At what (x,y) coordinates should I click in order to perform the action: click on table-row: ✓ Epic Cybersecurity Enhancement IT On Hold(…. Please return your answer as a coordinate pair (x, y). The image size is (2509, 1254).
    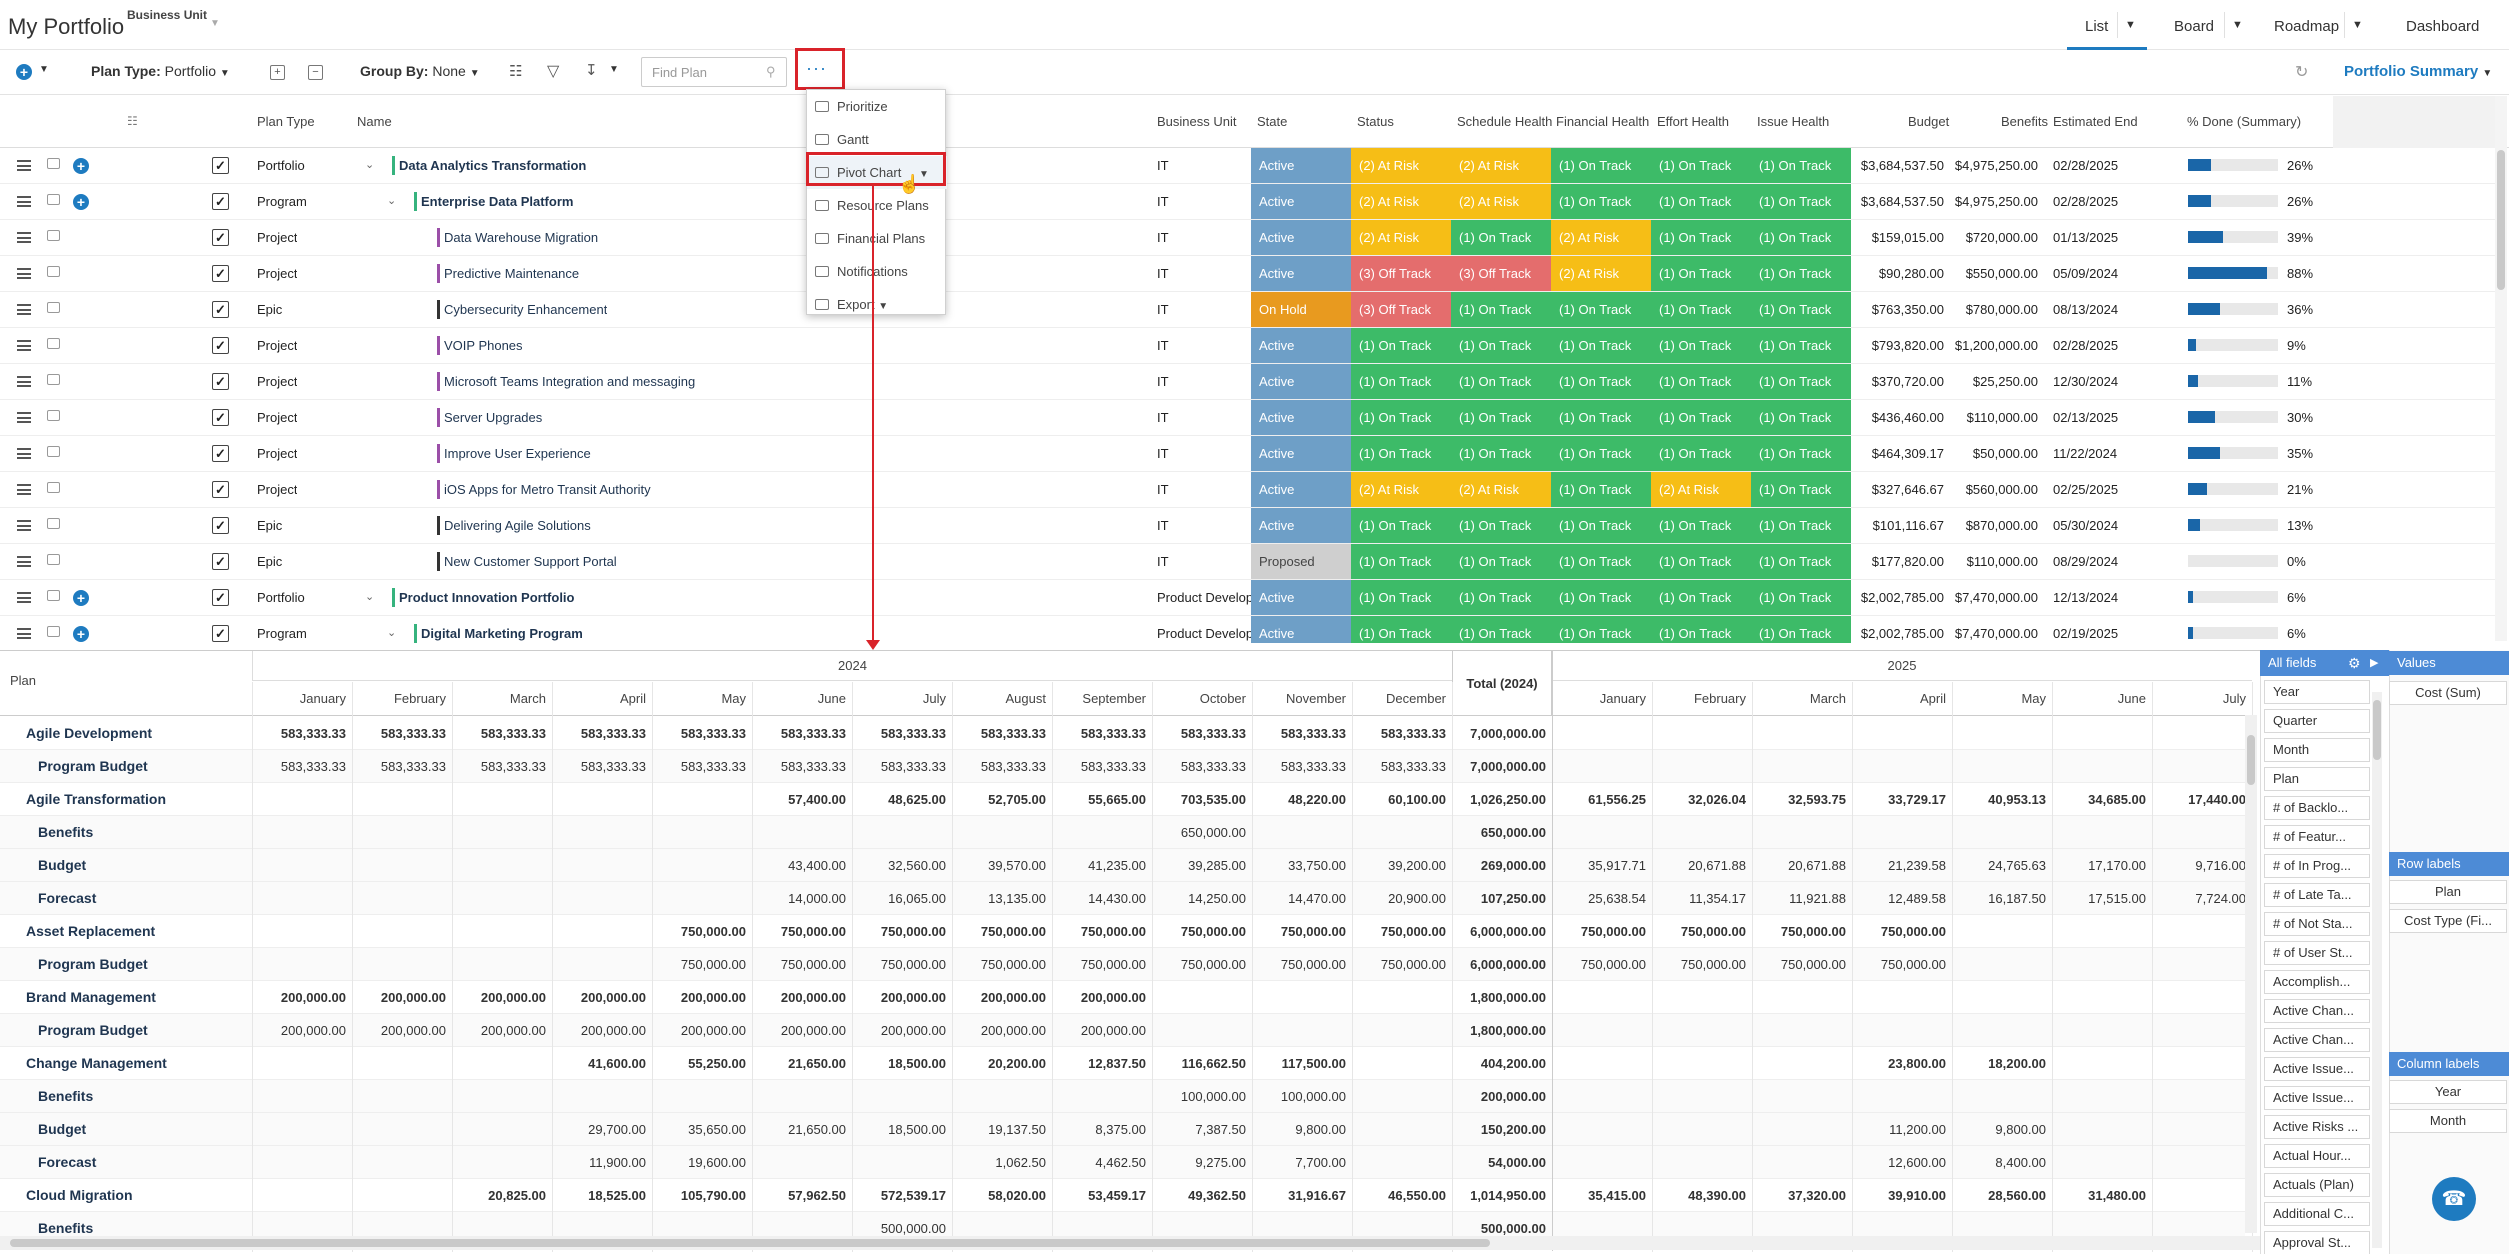
    Looking at the image, I should click on (1247, 310).